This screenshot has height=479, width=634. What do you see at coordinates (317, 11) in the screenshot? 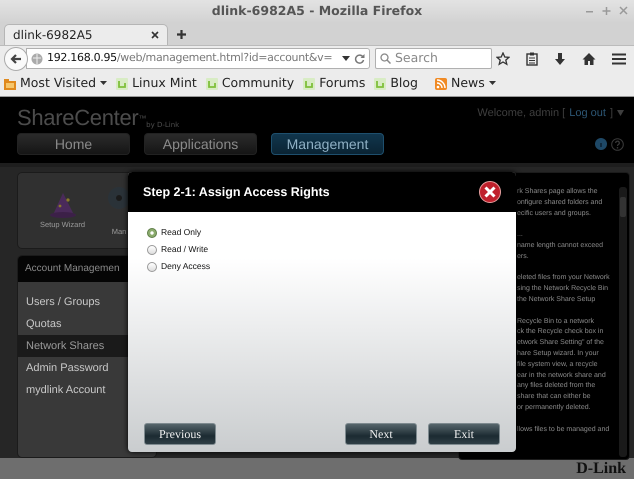
I see `window-title: dlink-6982A5 - Mozilla Firefox` at bounding box center [317, 11].